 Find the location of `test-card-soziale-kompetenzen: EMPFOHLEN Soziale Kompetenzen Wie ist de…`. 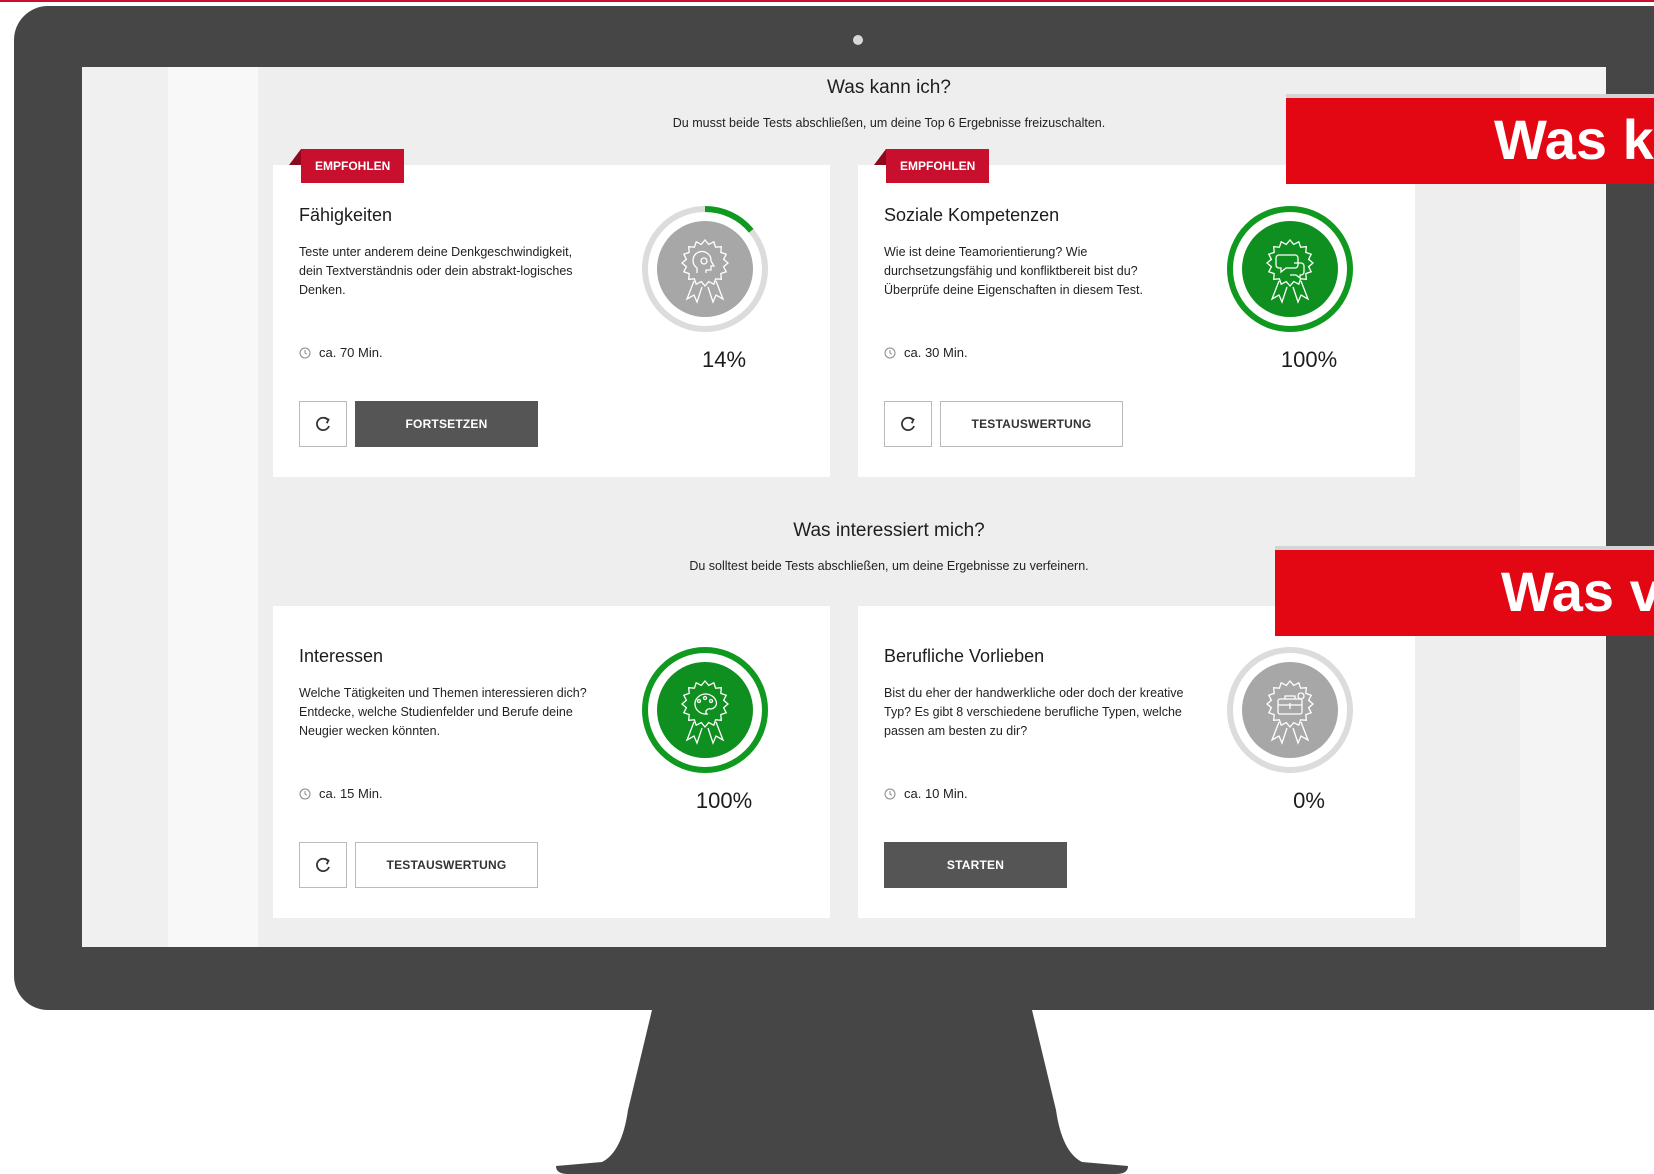

test-card-soziale-kompetenzen: EMPFOHLEN Soziale Kompetenzen Wie ist de… is located at coordinates (1136, 313).